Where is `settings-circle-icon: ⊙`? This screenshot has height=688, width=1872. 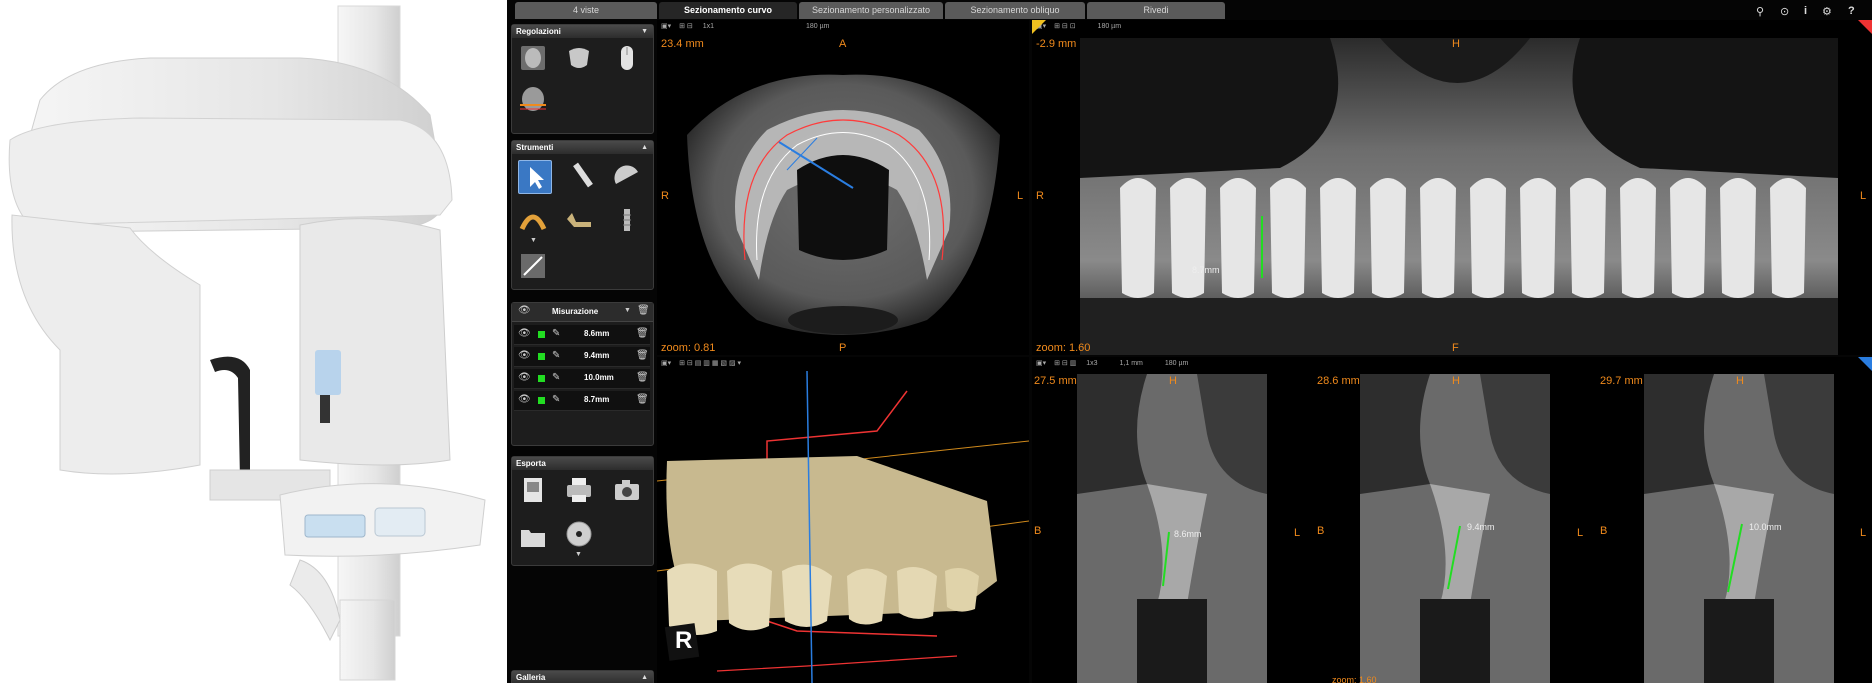
settings-circle-icon: ⊙ is located at coordinates (1784, 11).